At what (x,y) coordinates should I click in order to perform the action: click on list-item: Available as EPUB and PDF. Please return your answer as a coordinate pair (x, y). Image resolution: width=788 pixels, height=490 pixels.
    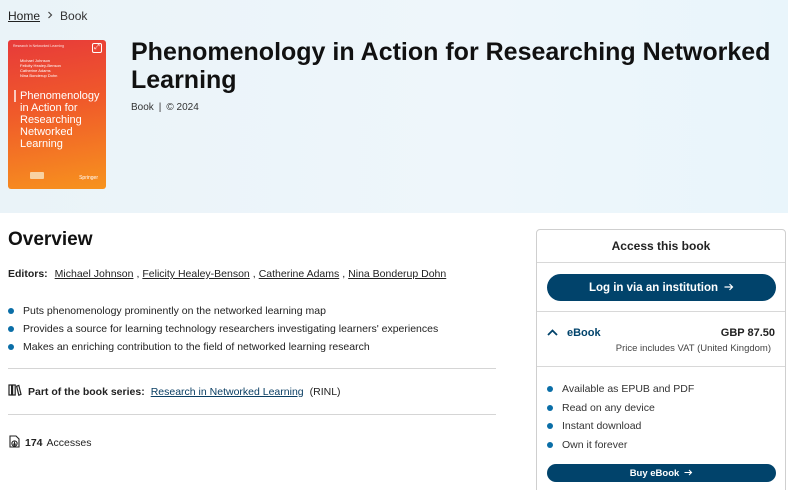
    Looking at the image, I should click on (620, 389).